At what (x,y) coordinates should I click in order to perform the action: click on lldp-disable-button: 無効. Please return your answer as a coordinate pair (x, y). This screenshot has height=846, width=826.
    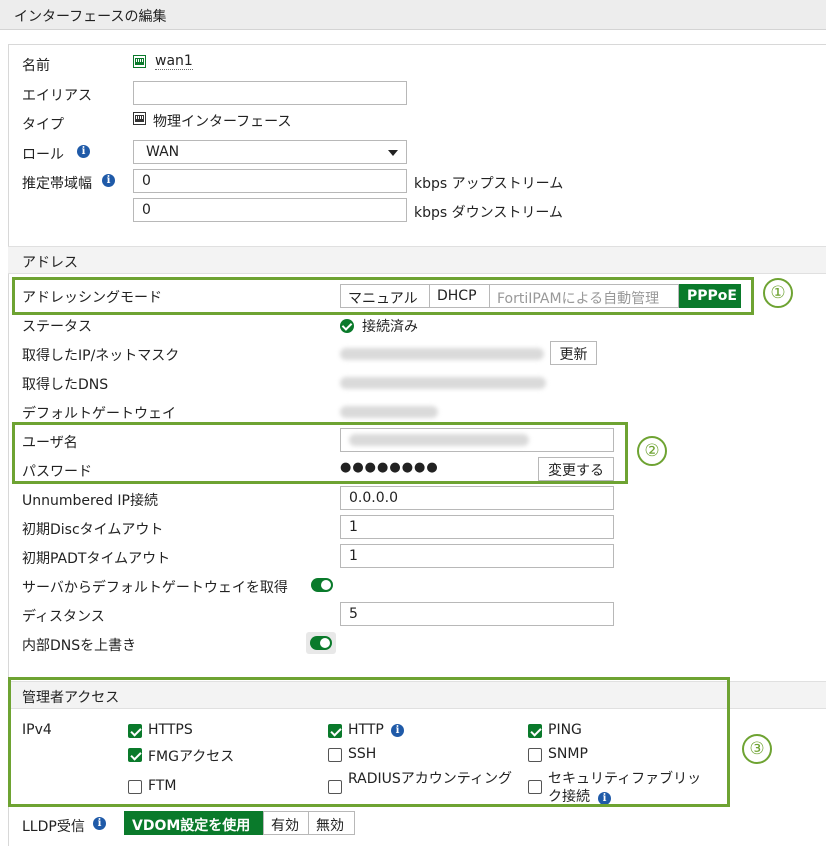
    Looking at the image, I should click on (331, 823).